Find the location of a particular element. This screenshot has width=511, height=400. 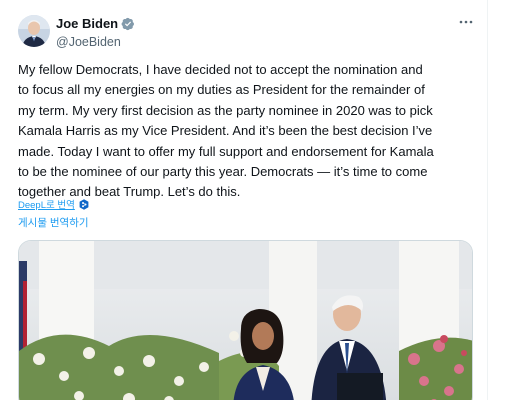

more-options-icon is located at coordinates (466, 22).